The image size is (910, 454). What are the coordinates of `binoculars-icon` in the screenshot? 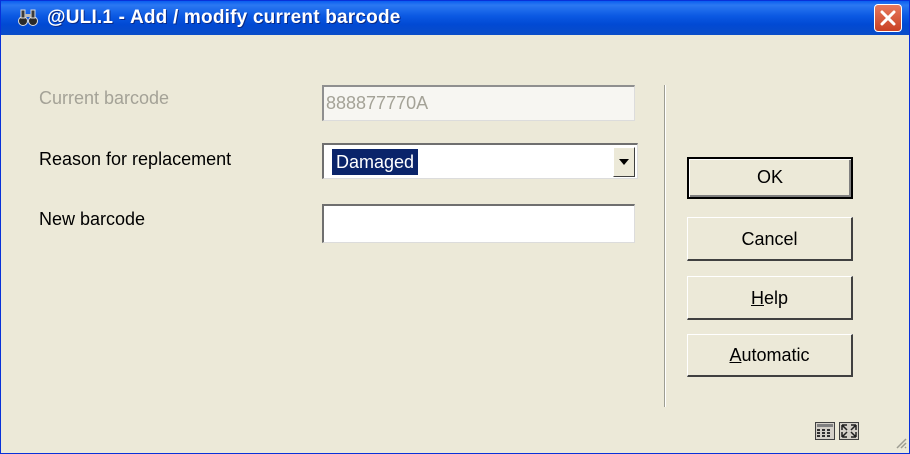 It's located at (28, 18).